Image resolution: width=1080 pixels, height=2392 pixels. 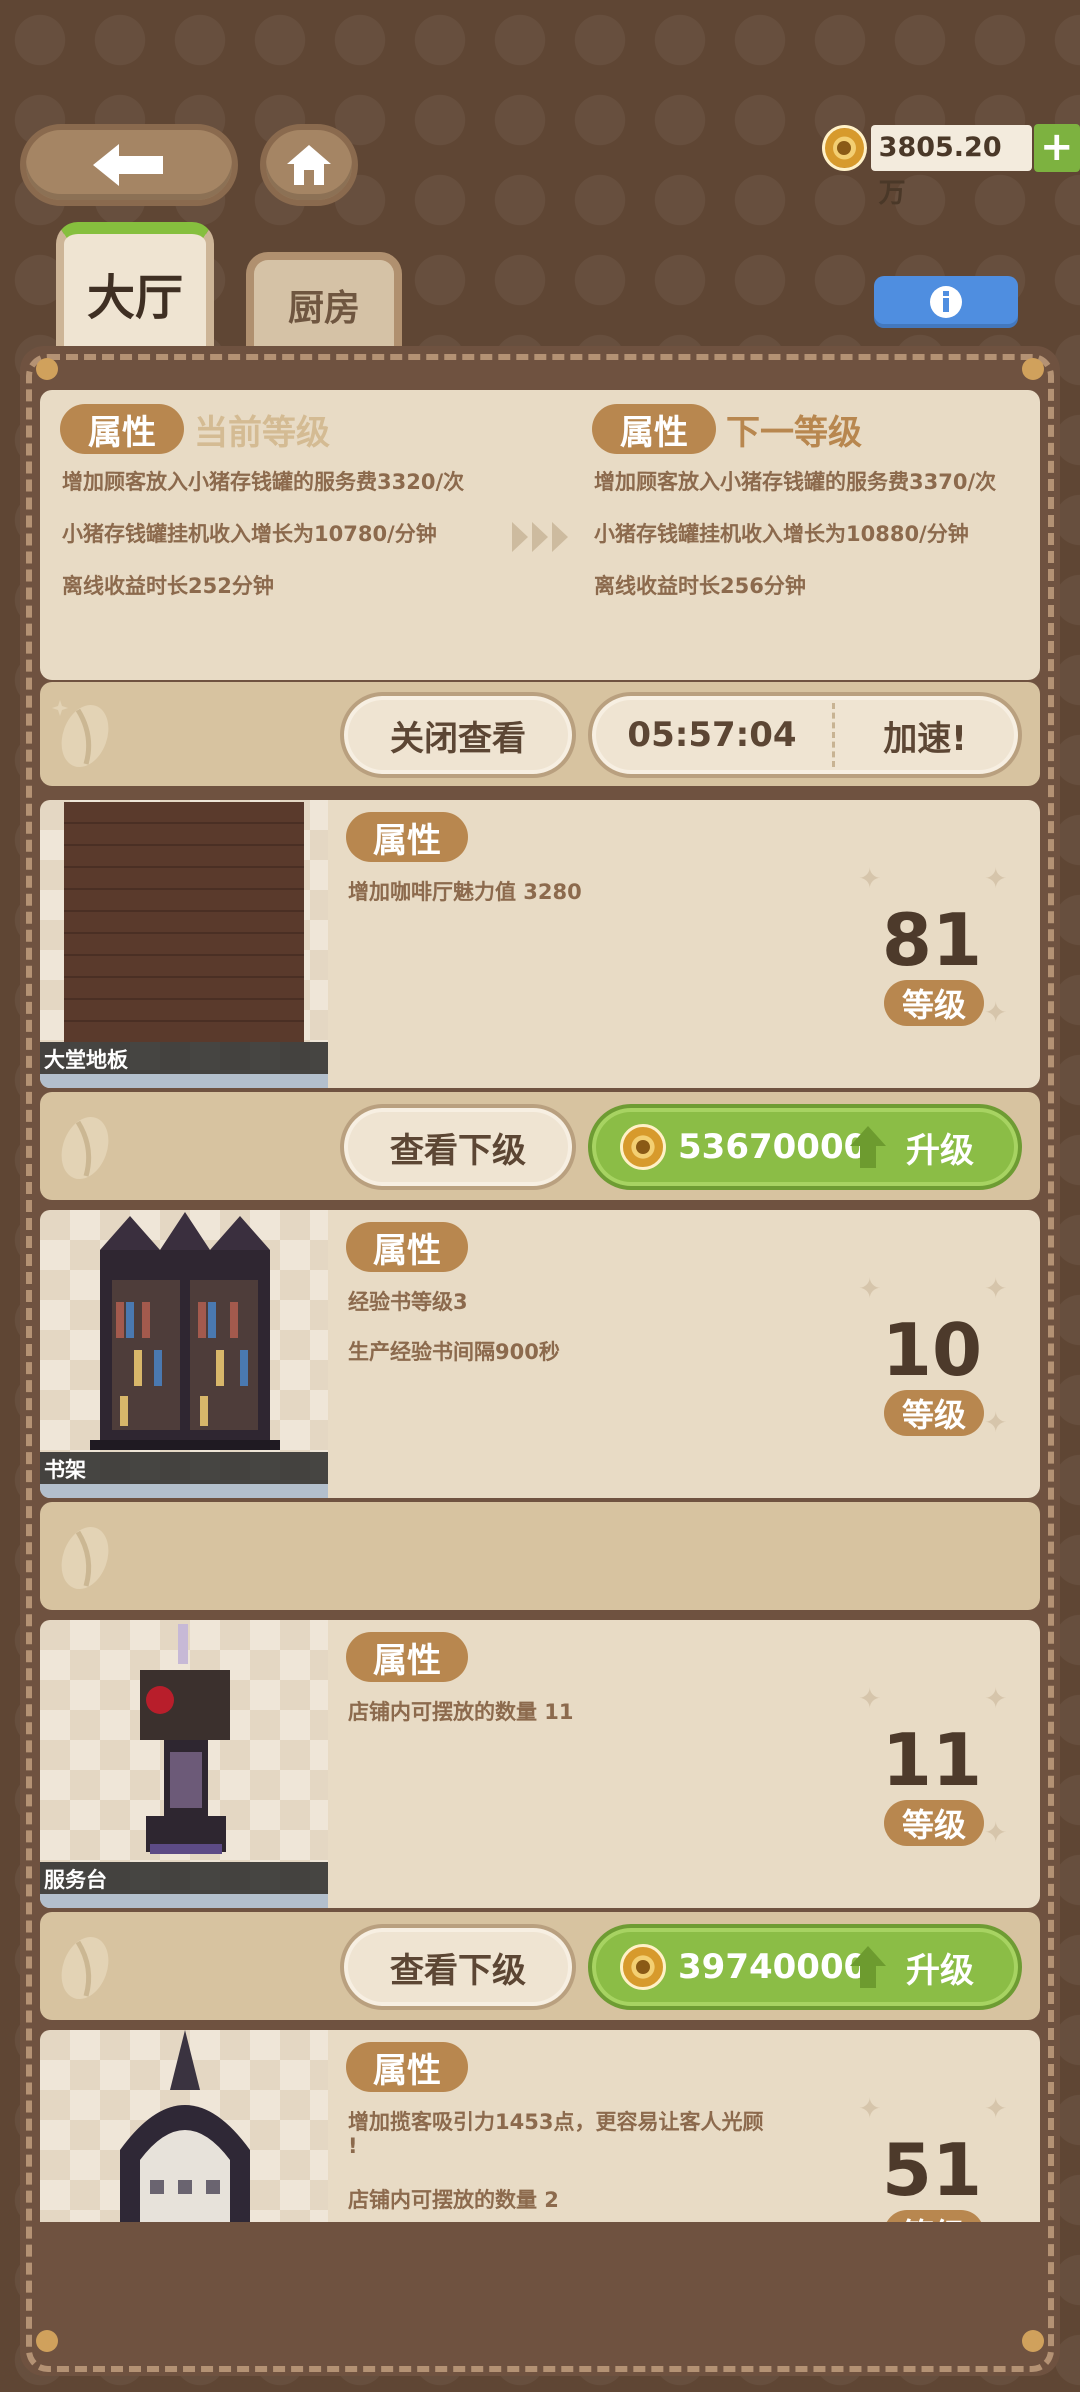 I want to click on gate-image, so click(x=185, y=2126).